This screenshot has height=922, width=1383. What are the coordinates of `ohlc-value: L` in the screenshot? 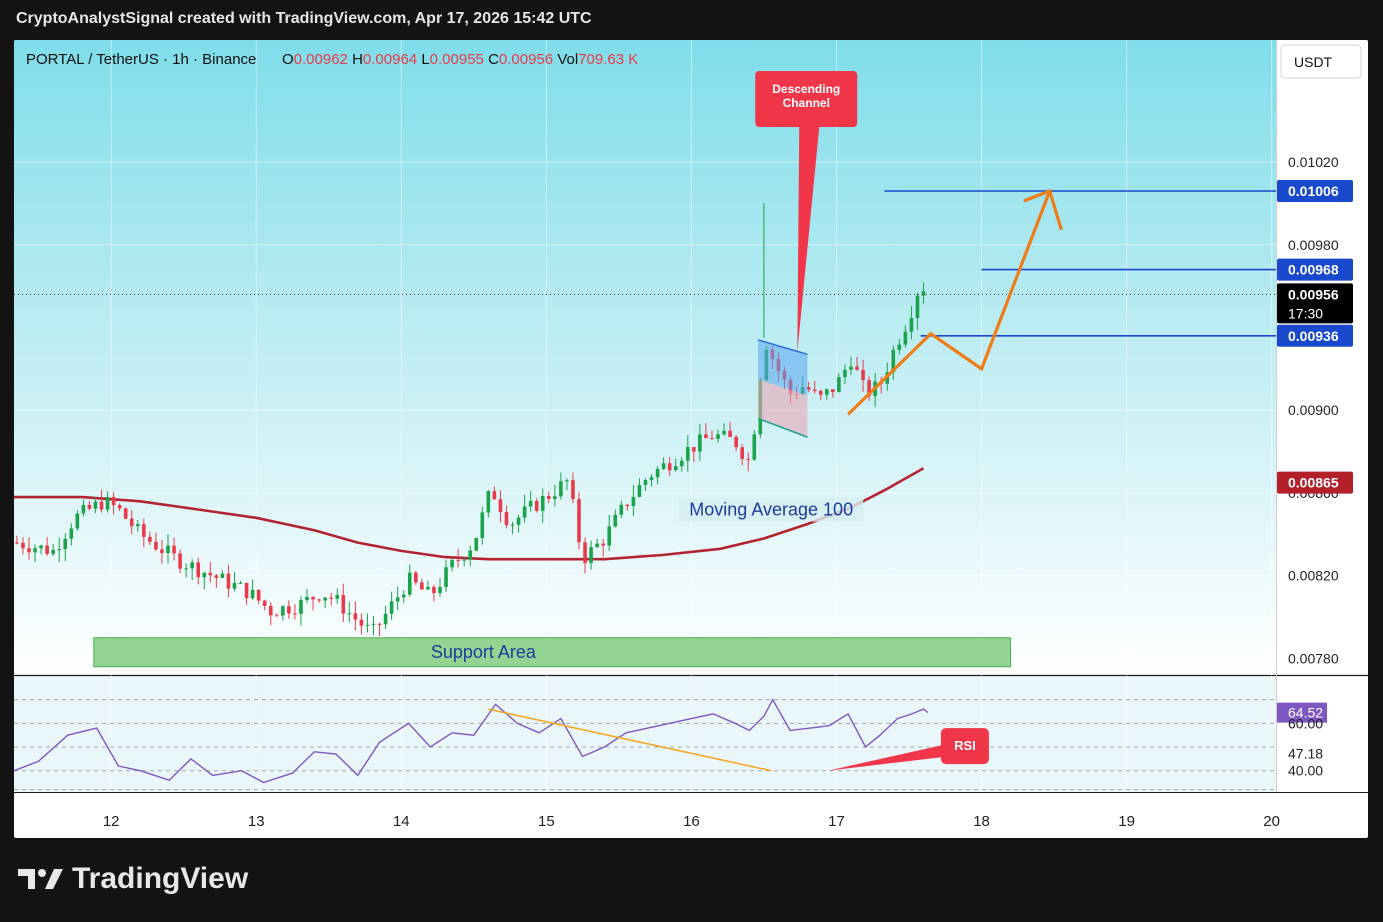 It's located at (425, 59).